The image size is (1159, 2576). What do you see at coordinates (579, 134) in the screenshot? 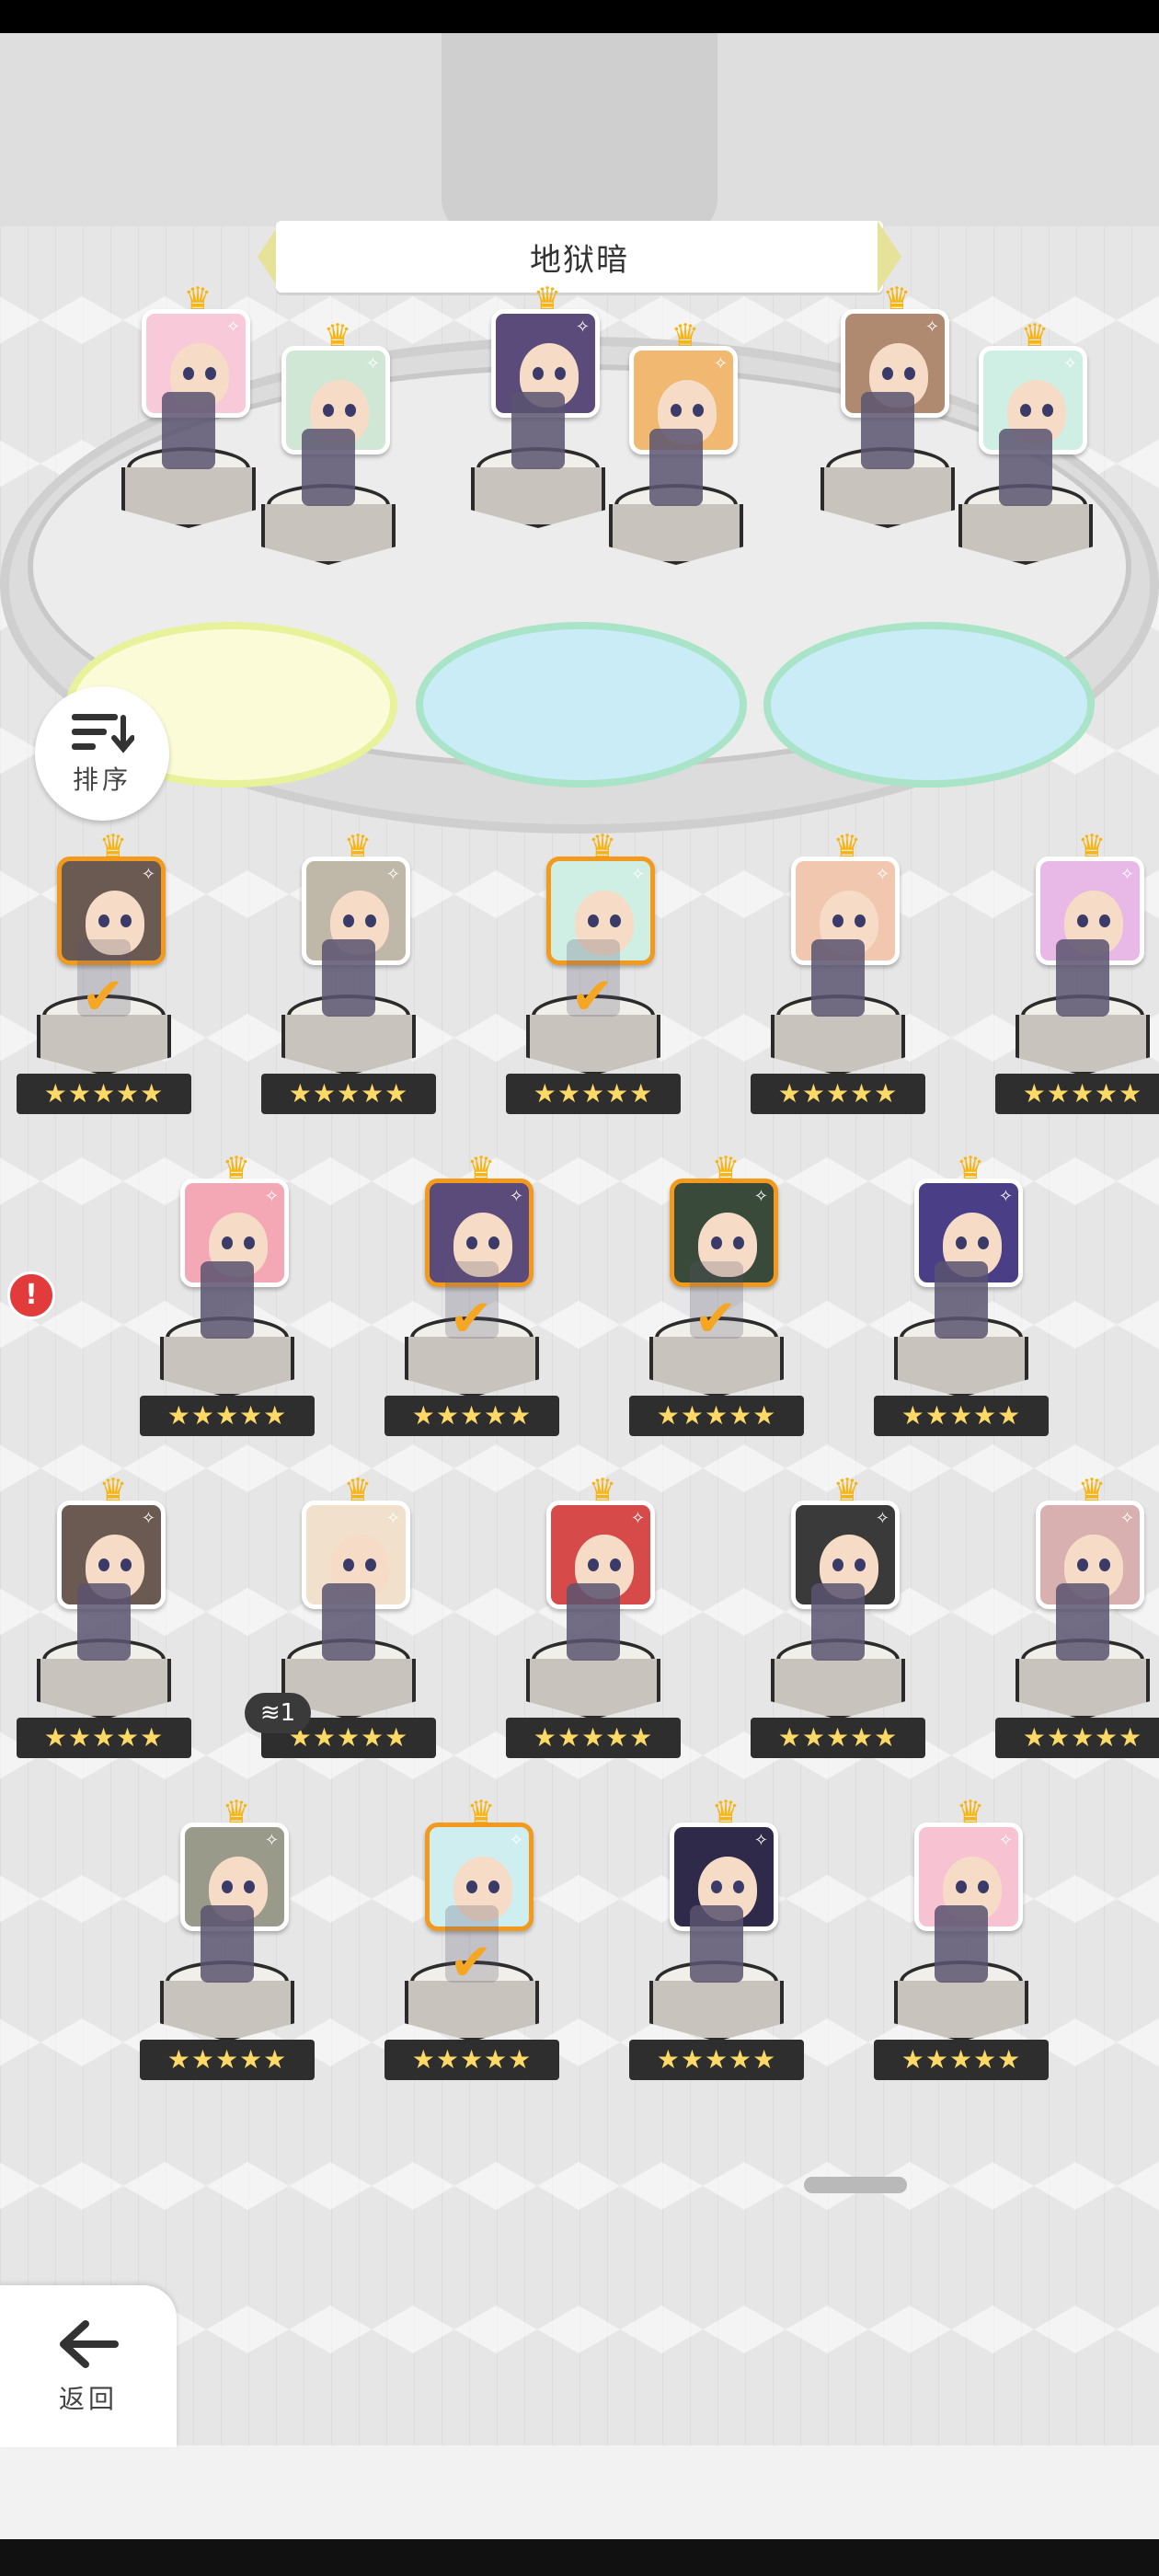
I see `background-gate` at bounding box center [579, 134].